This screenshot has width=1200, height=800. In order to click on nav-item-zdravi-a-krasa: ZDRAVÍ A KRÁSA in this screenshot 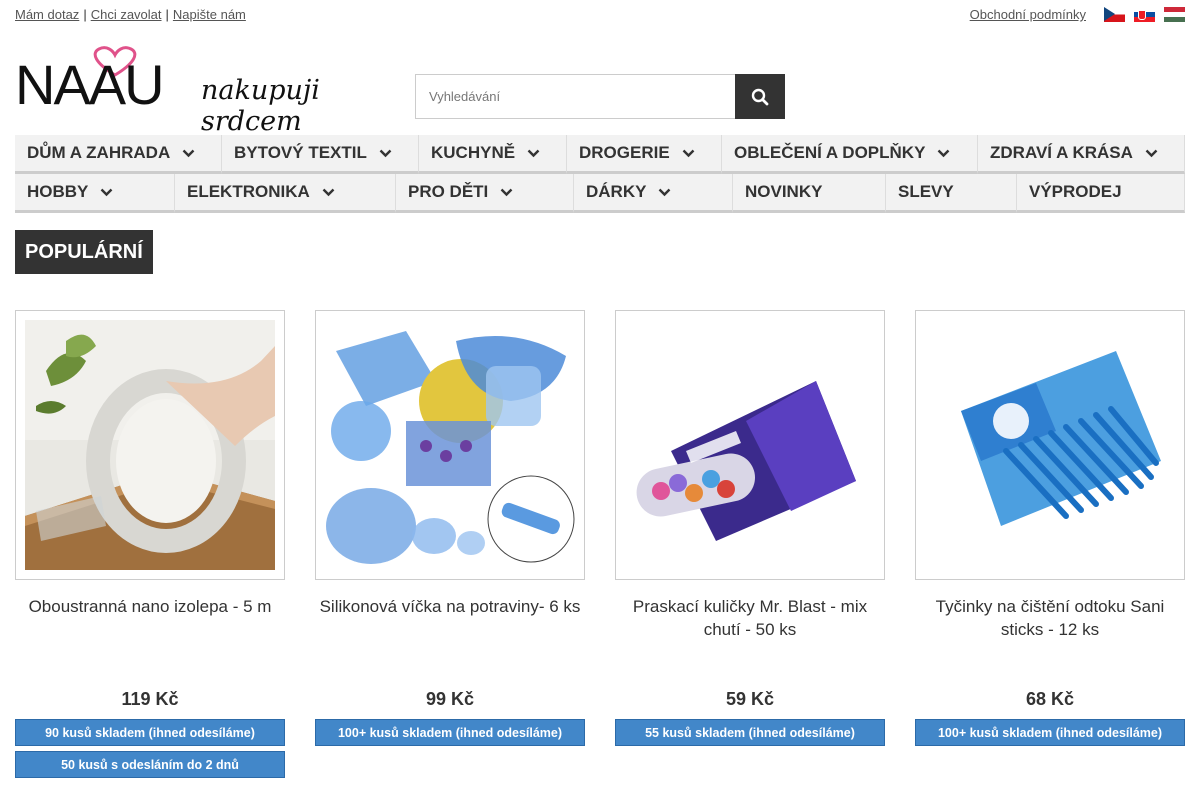, I will do `click(1081, 154)`.